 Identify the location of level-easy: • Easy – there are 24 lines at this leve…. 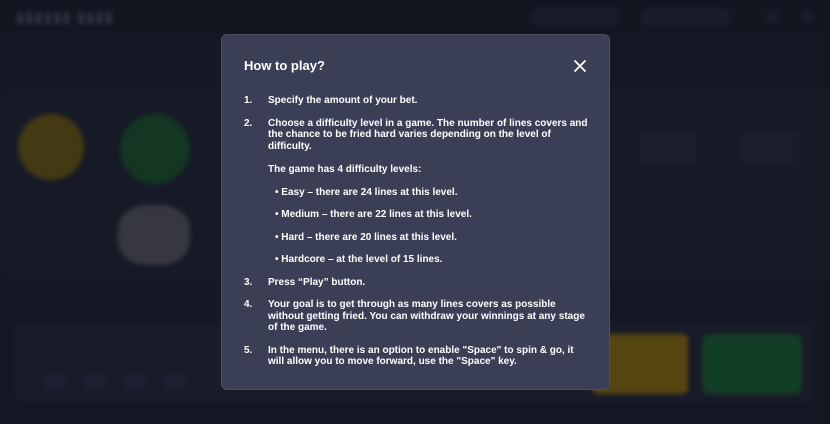
(366, 192).